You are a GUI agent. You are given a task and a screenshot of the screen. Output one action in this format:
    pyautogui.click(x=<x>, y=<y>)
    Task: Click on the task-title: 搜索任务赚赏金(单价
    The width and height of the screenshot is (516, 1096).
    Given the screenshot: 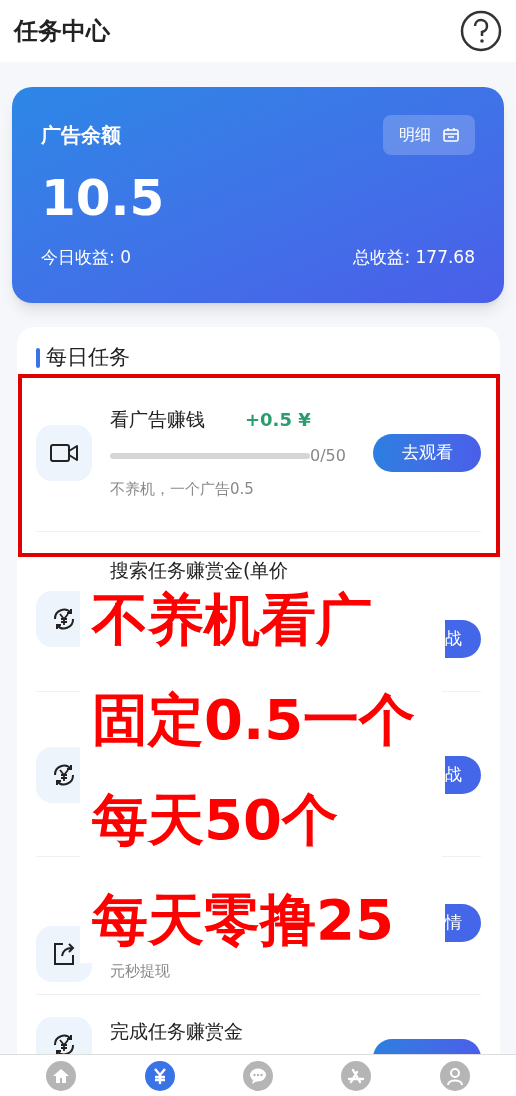 What is the action you would take?
    pyautogui.click(x=199, y=570)
    